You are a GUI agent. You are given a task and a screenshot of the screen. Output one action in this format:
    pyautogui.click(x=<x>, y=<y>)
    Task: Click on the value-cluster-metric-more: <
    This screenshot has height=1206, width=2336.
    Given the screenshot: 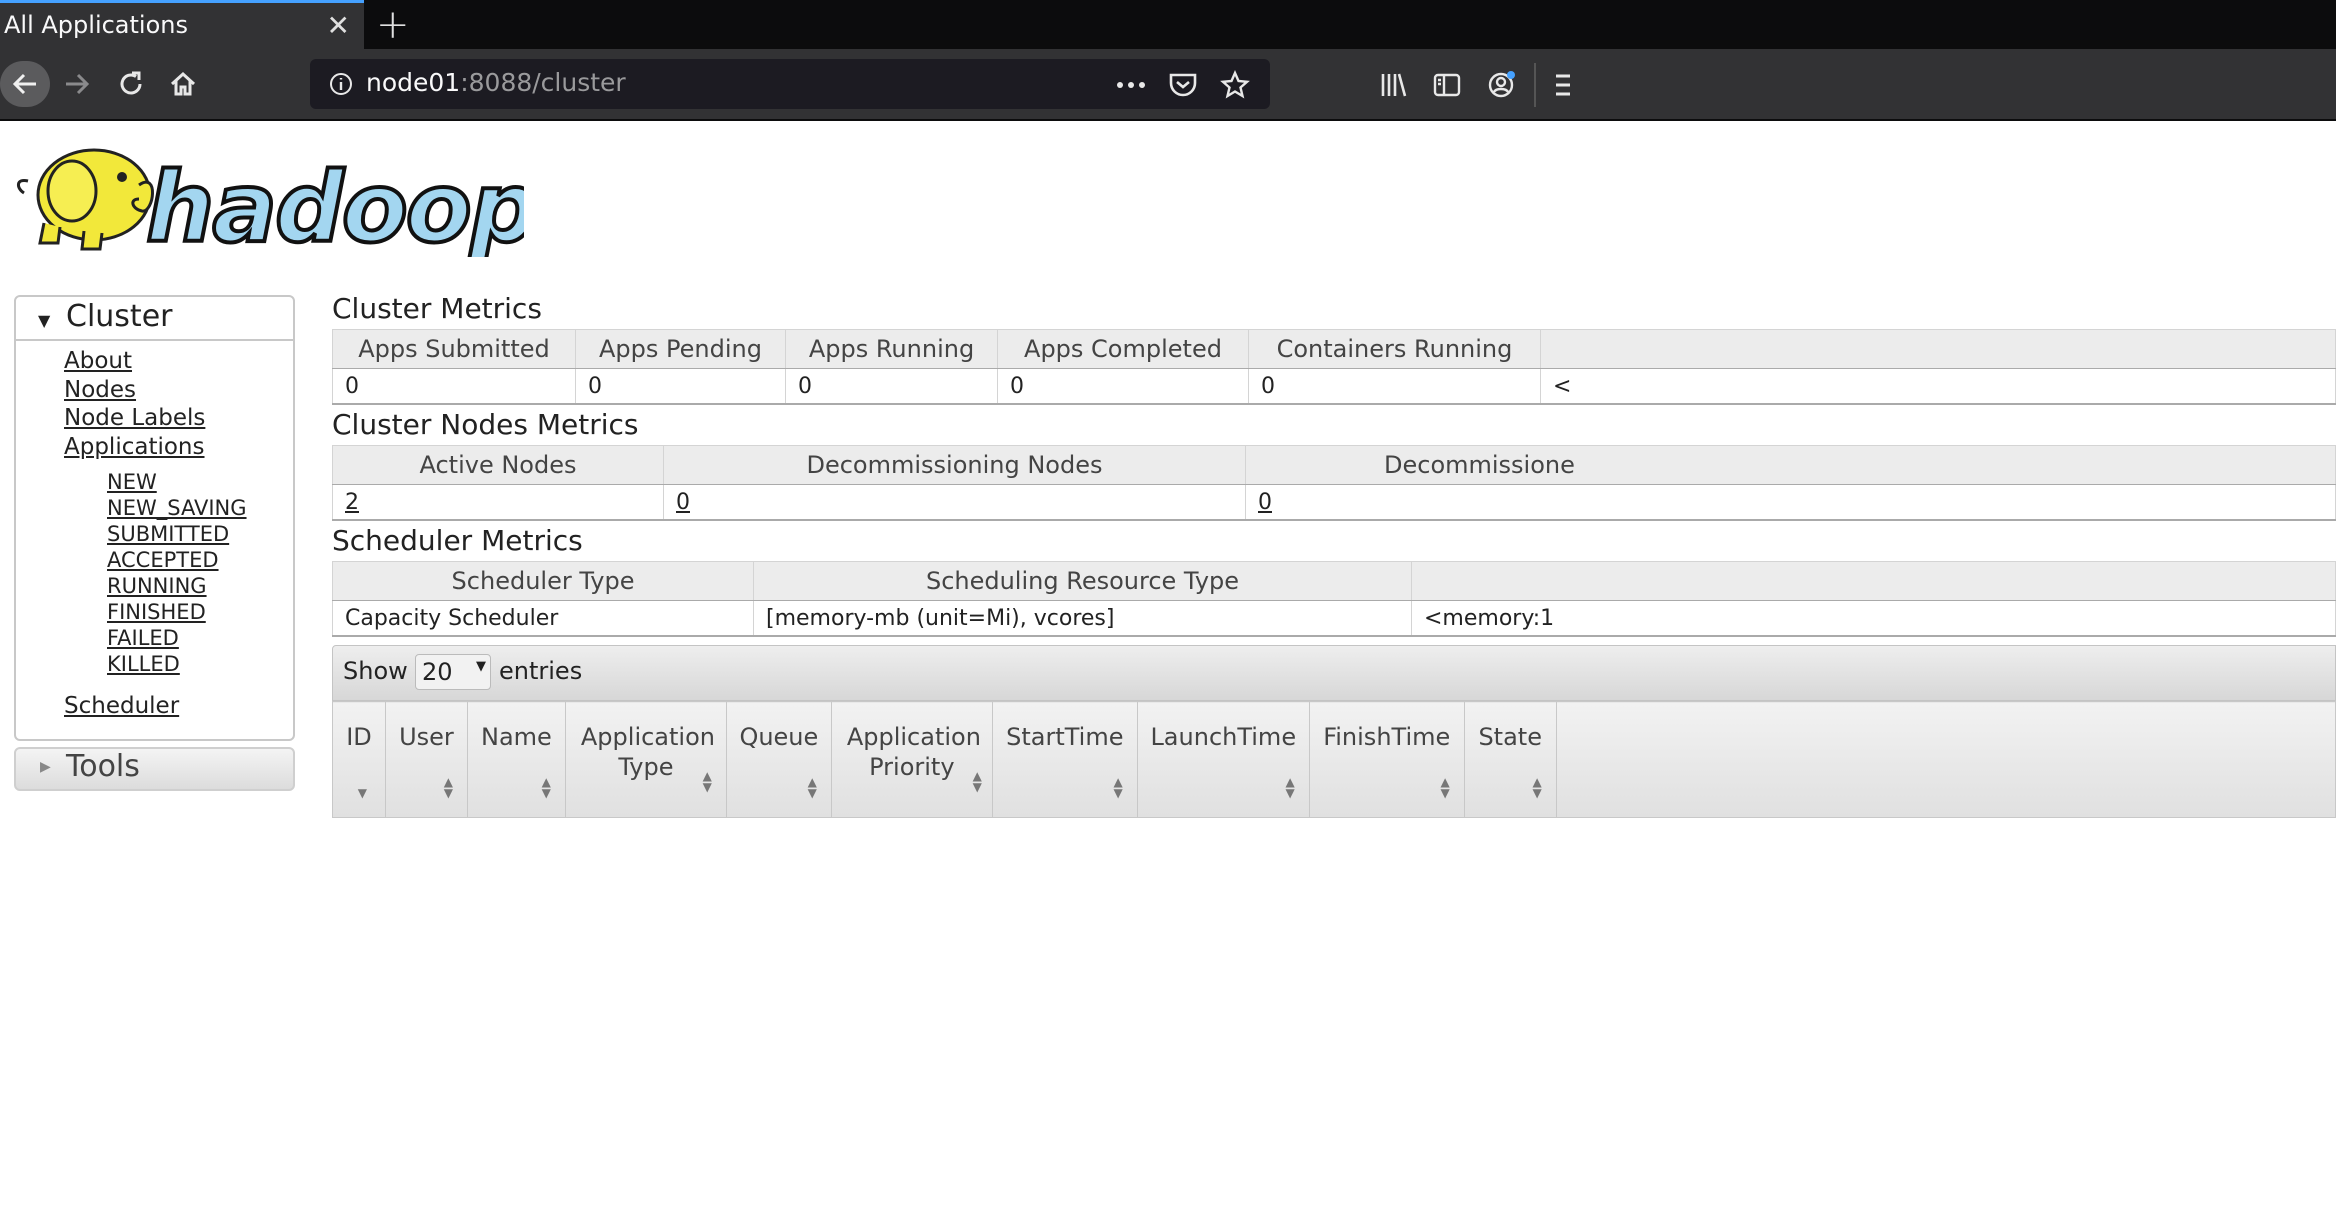 What is the action you would take?
    pyautogui.click(x=1938, y=386)
    